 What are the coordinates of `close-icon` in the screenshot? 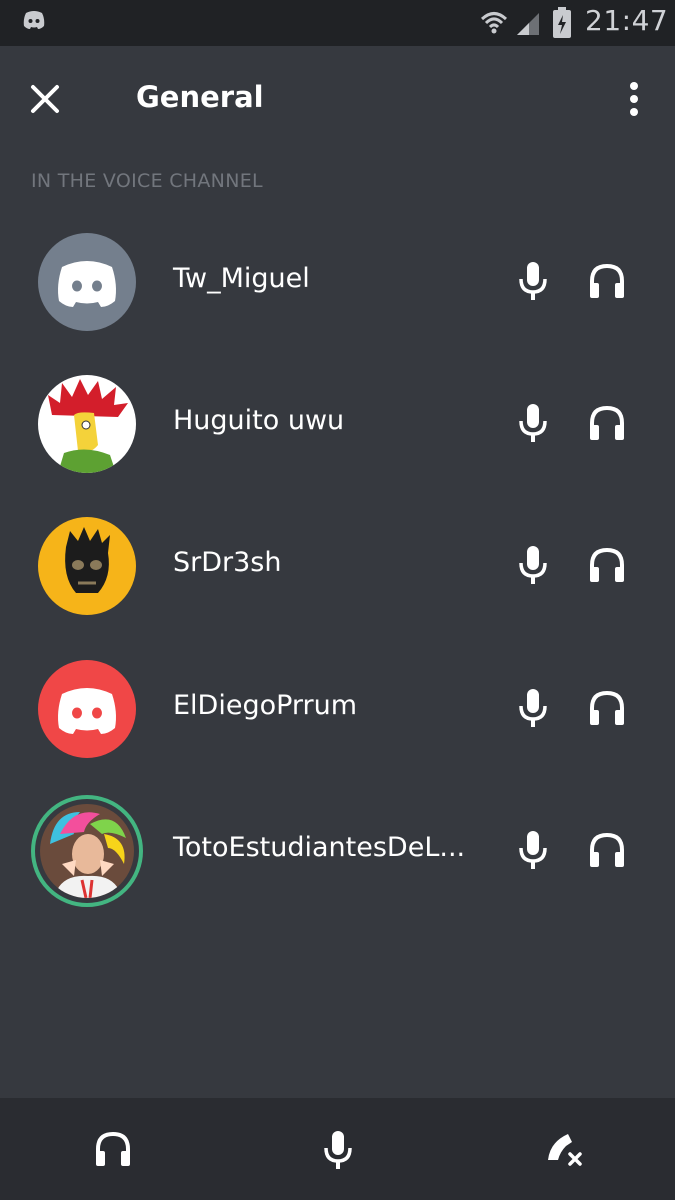 It's located at (45, 102).